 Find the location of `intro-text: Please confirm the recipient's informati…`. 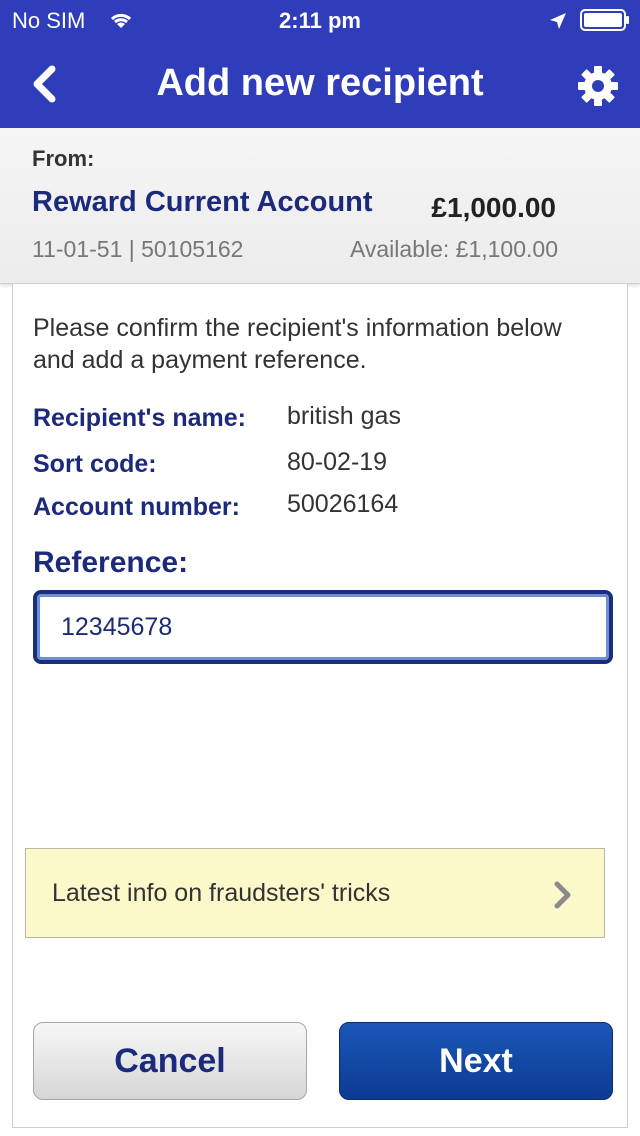

intro-text: Please confirm the recipient's informati… is located at coordinates (297, 344).